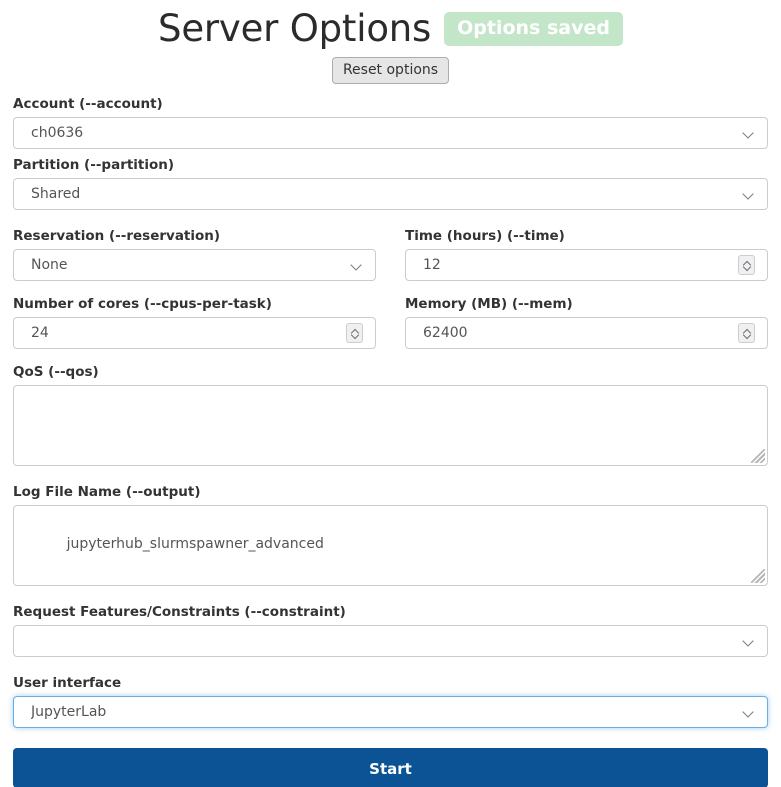 This screenshot has height=787, width=781. Describe the element at coordinates (746, 333) in the screenshot. I see `memory-stepper` at that location.